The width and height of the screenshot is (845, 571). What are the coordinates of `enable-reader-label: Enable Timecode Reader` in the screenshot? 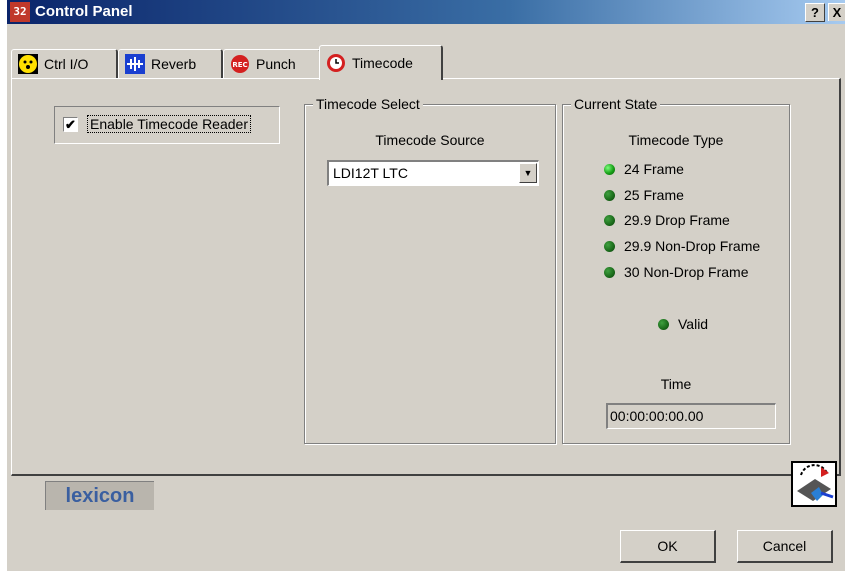 It's located at (169, 124).